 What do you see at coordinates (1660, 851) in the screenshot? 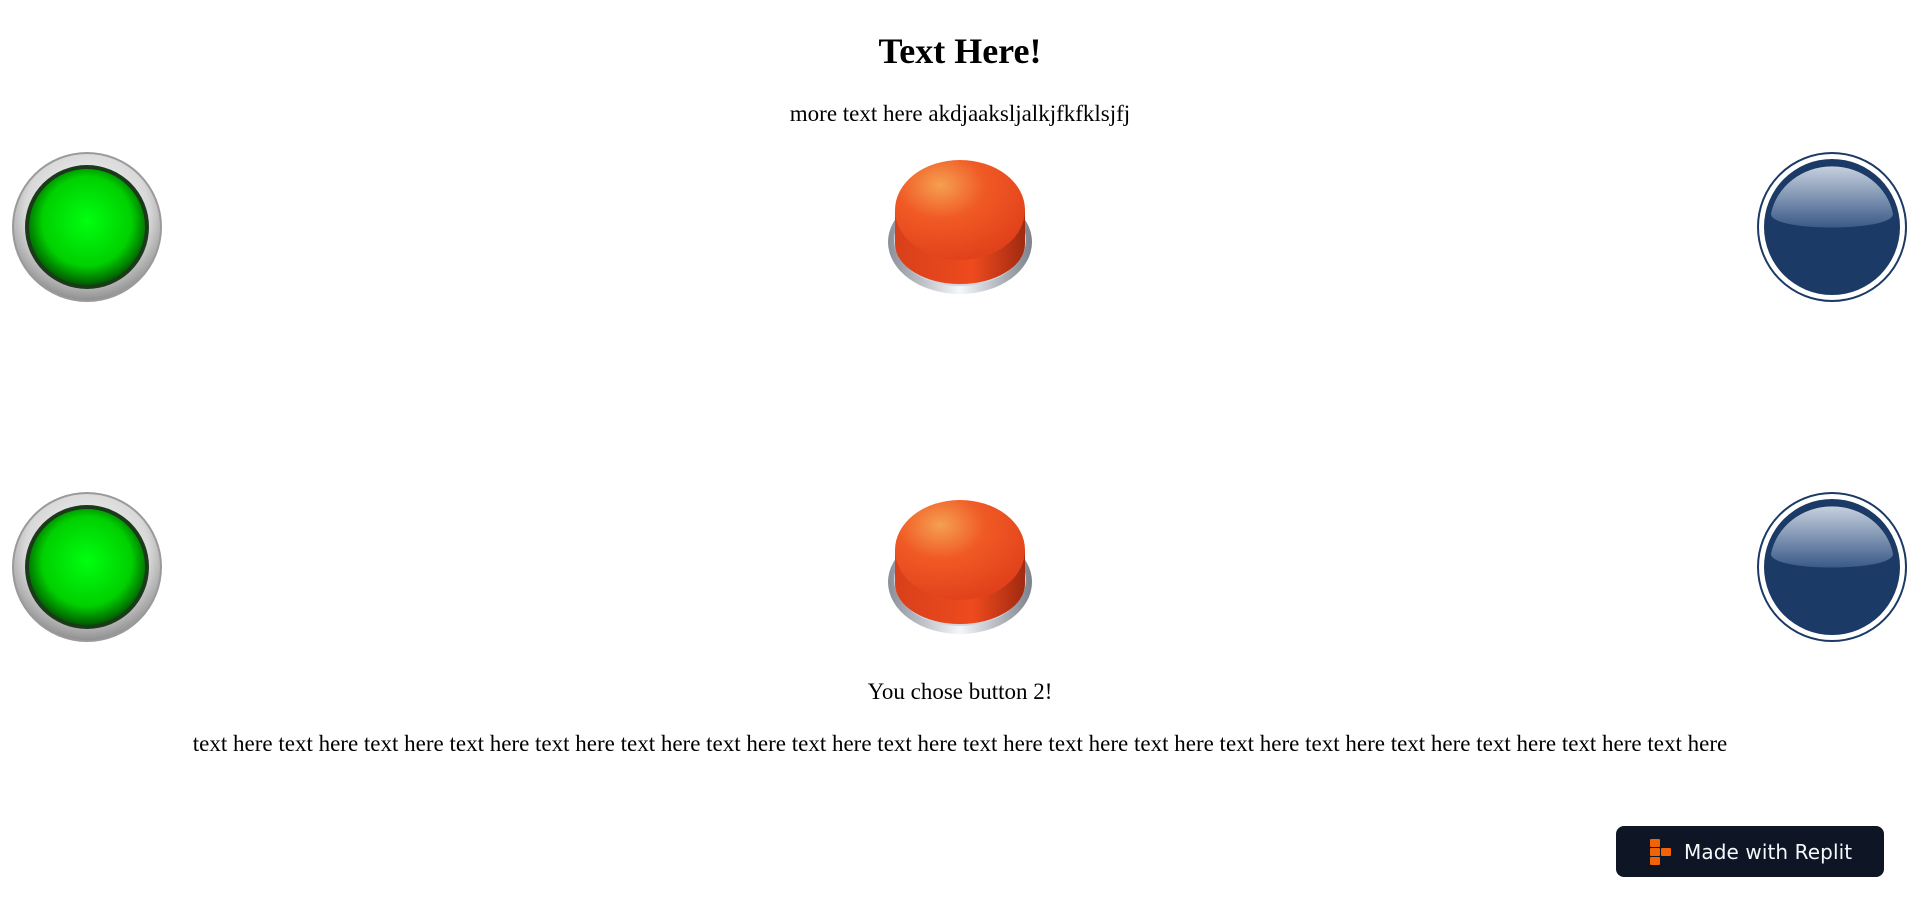
I see `replit-logo-icon` at bounding box center [1660, 851].